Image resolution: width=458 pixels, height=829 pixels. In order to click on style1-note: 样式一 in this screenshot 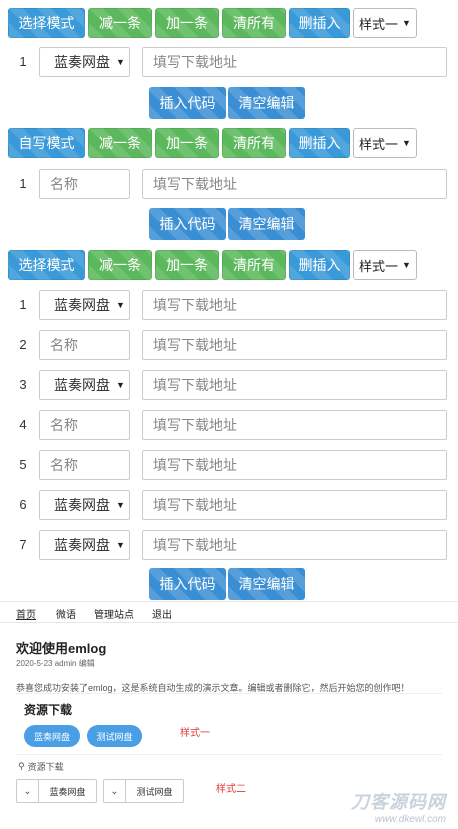, I will do `click(195, 733)`.